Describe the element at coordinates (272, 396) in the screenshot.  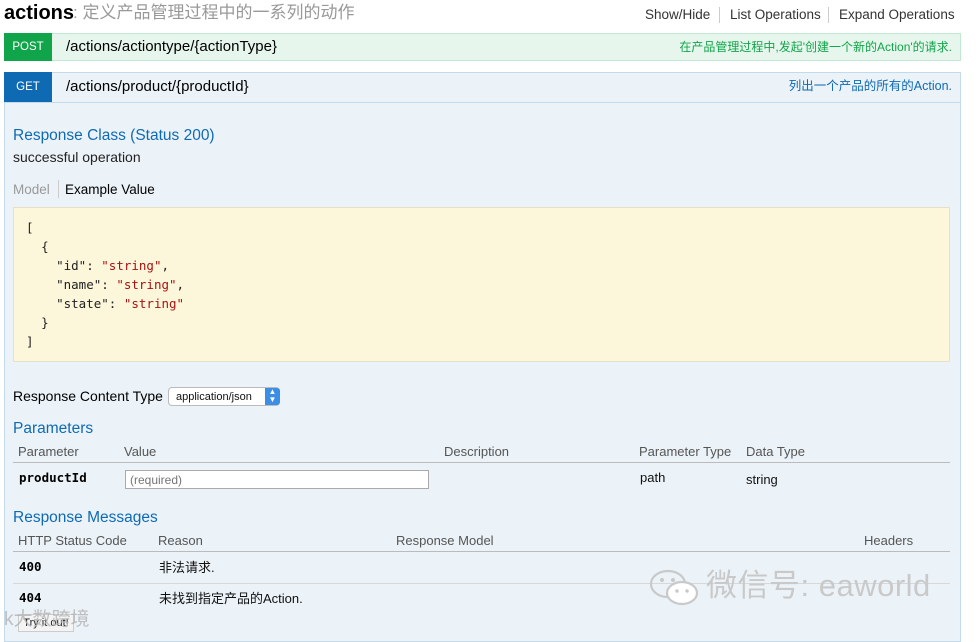
I see `select-arrows-icon: ▲ ▼` at that location.